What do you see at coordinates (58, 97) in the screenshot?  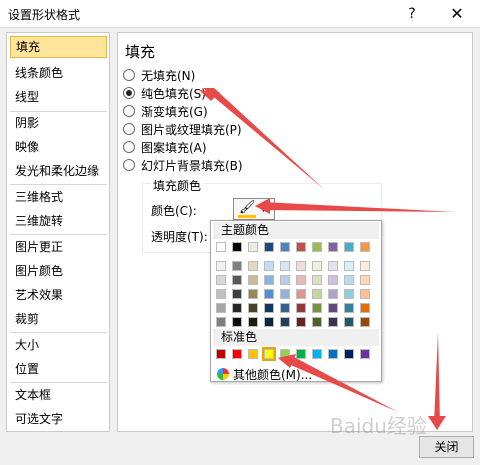 I see `sidebar-item-line-style: 线型` at bounding box center [58, 97].